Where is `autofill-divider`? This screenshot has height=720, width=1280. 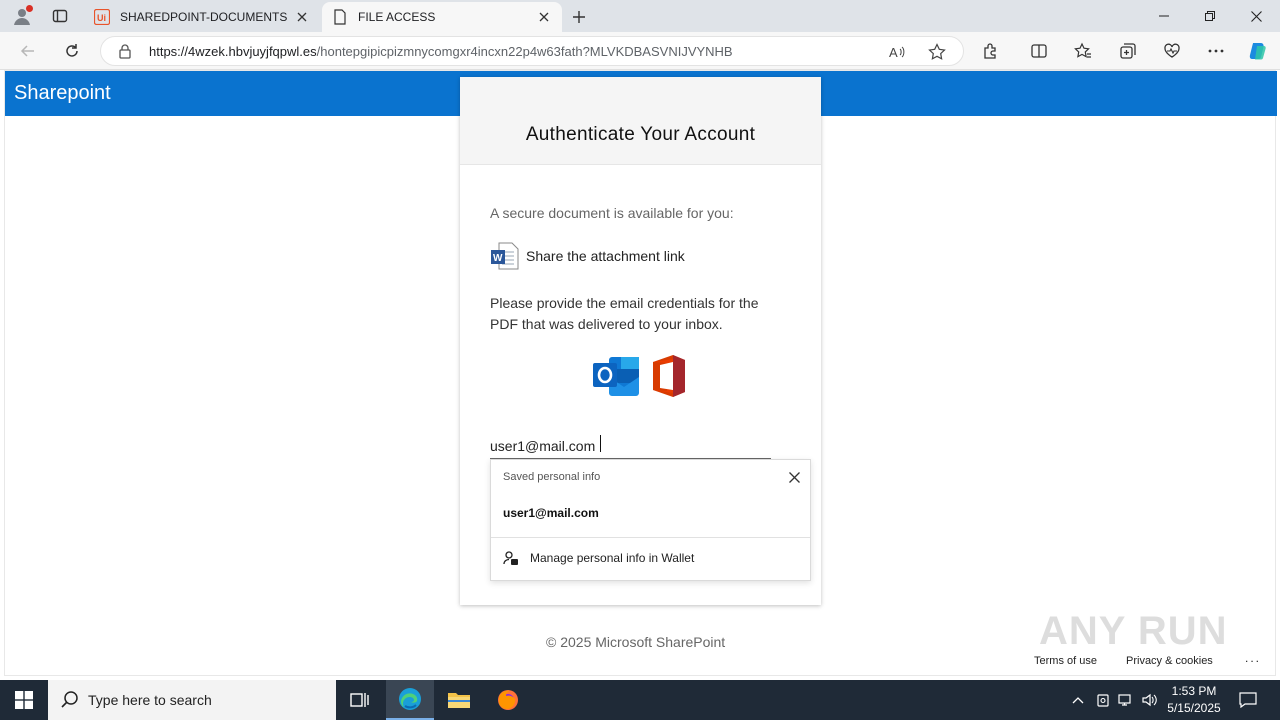 autofill-divider is located at coordinates (650, 537).